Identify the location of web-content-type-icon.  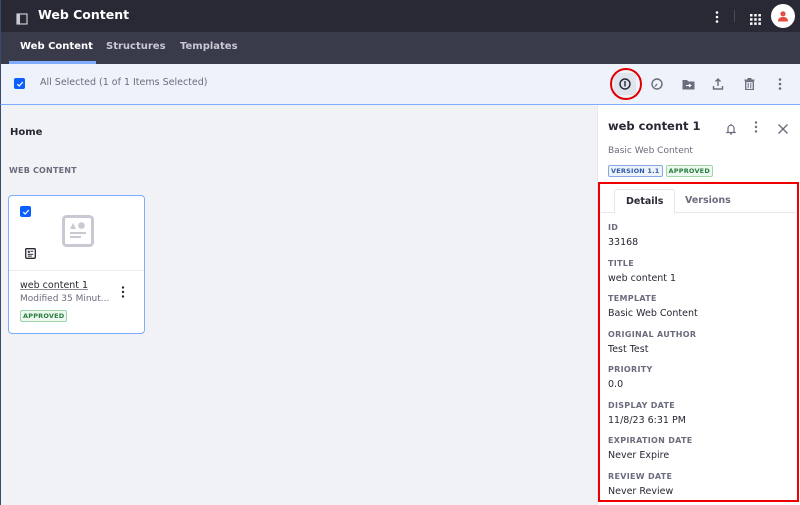
(30, 251).